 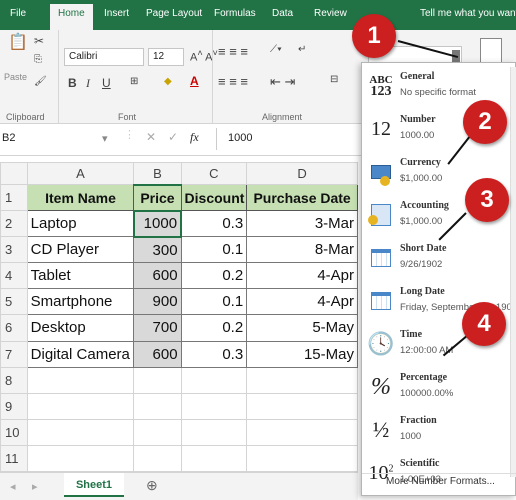 What do you see at coordinates (80, 250) in the screenshot?
I see `cell: CD Player` at bounding box center [80, 250].